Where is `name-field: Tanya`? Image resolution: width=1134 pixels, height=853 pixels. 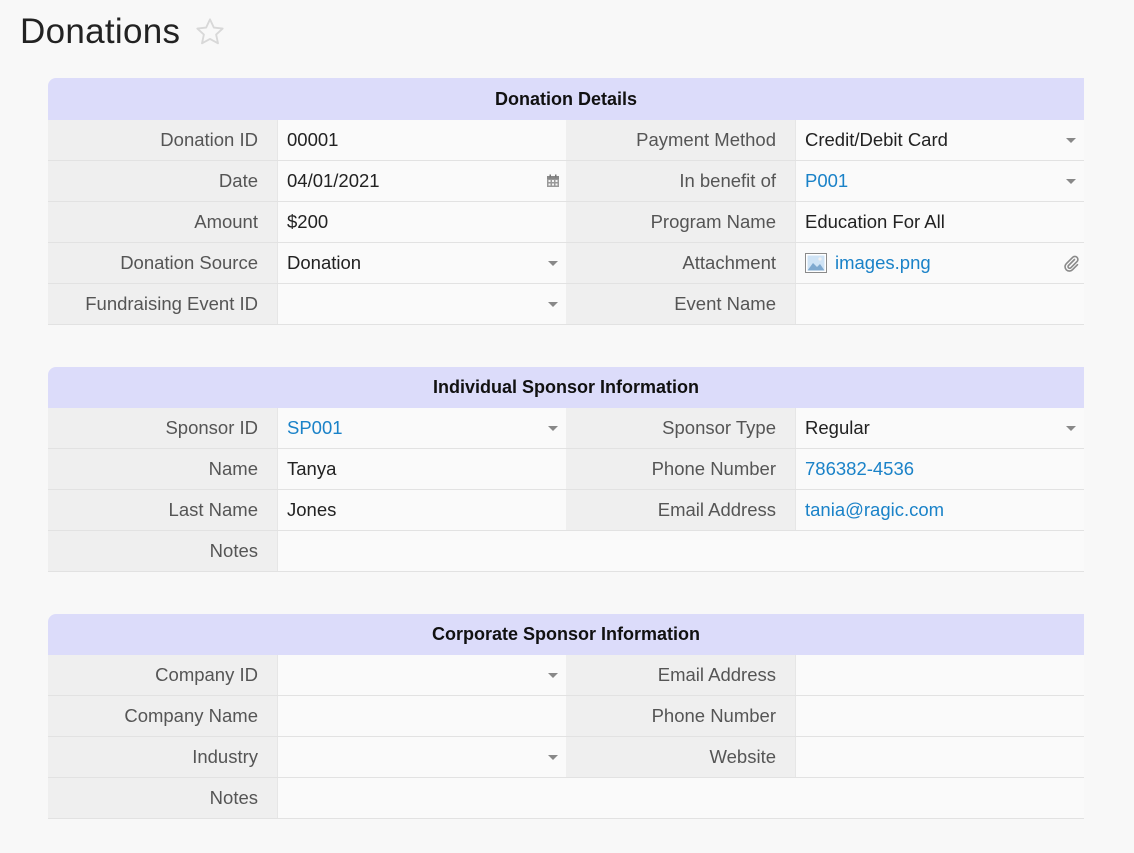
name-field: Tanya is located at coordinates (421, 469).